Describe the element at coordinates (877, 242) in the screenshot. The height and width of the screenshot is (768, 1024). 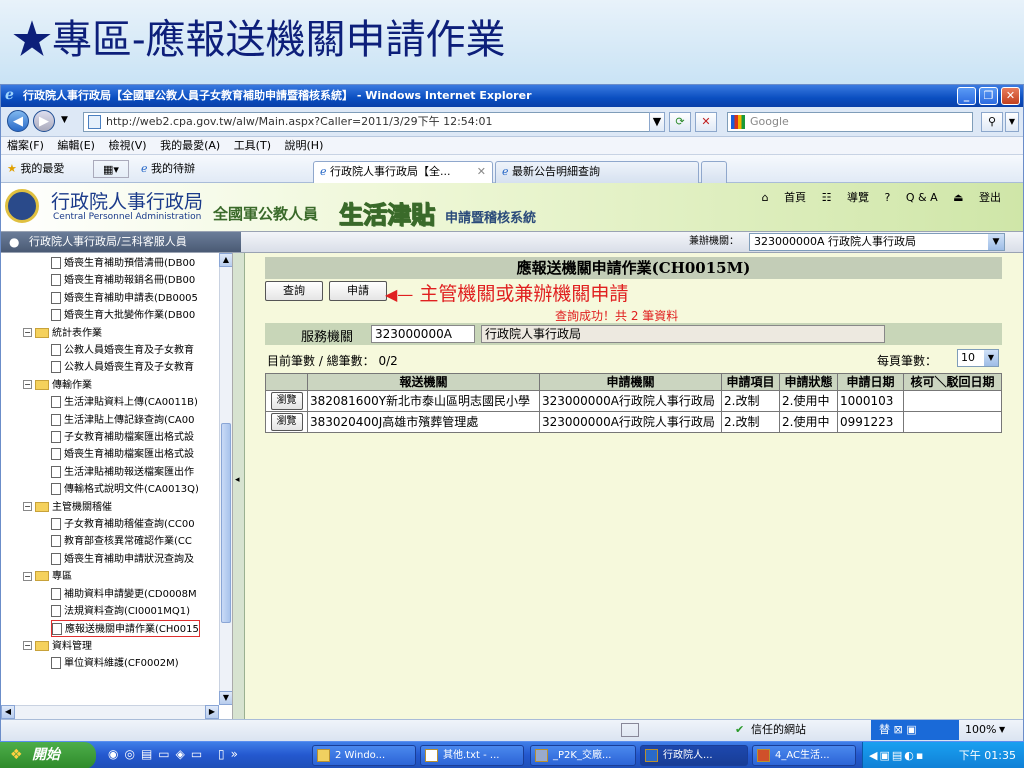
I see `agency-select: 323000000A 行政院人事行政局 ▼` at that location.